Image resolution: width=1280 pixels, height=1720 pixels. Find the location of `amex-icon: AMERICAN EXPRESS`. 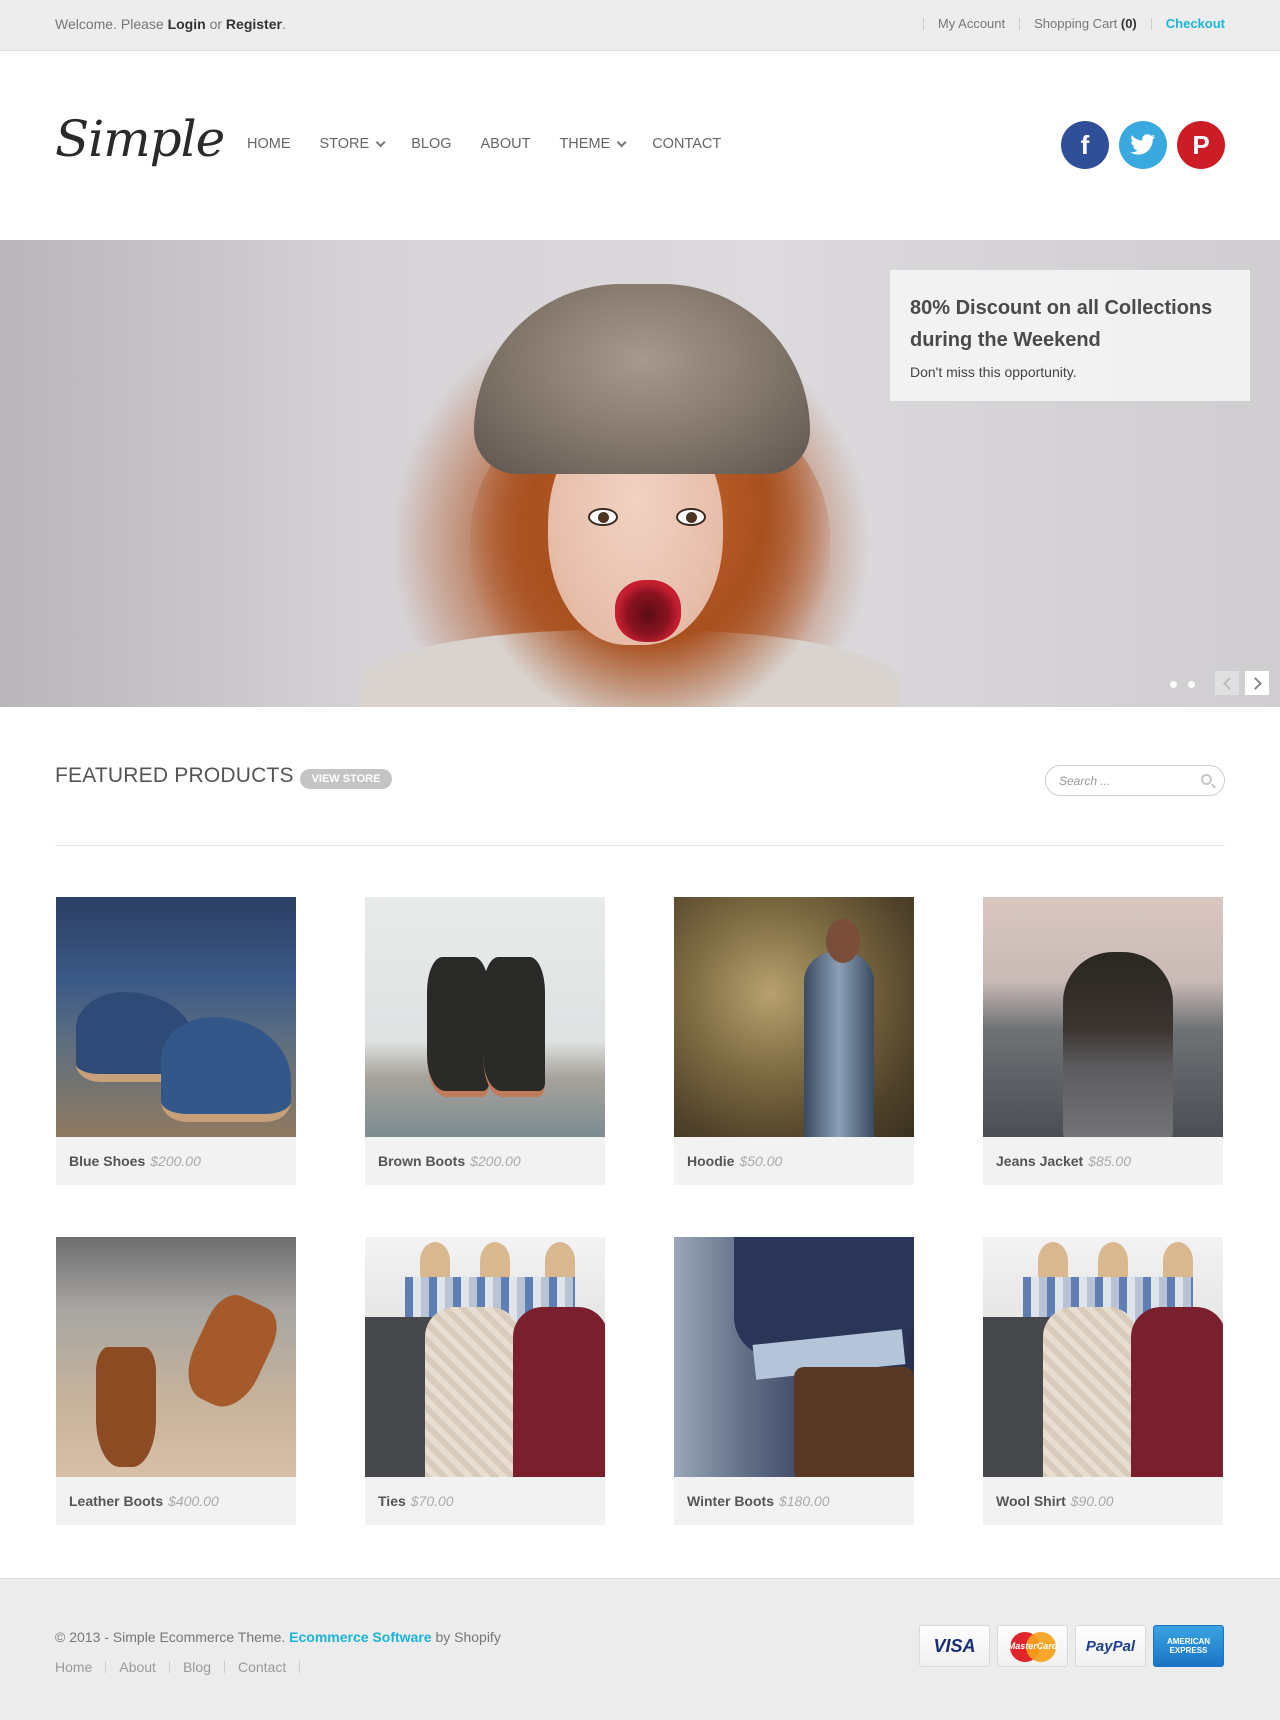

amex-icon: AMERICAN EXPRESS is located at coordinates (1188, 1646).